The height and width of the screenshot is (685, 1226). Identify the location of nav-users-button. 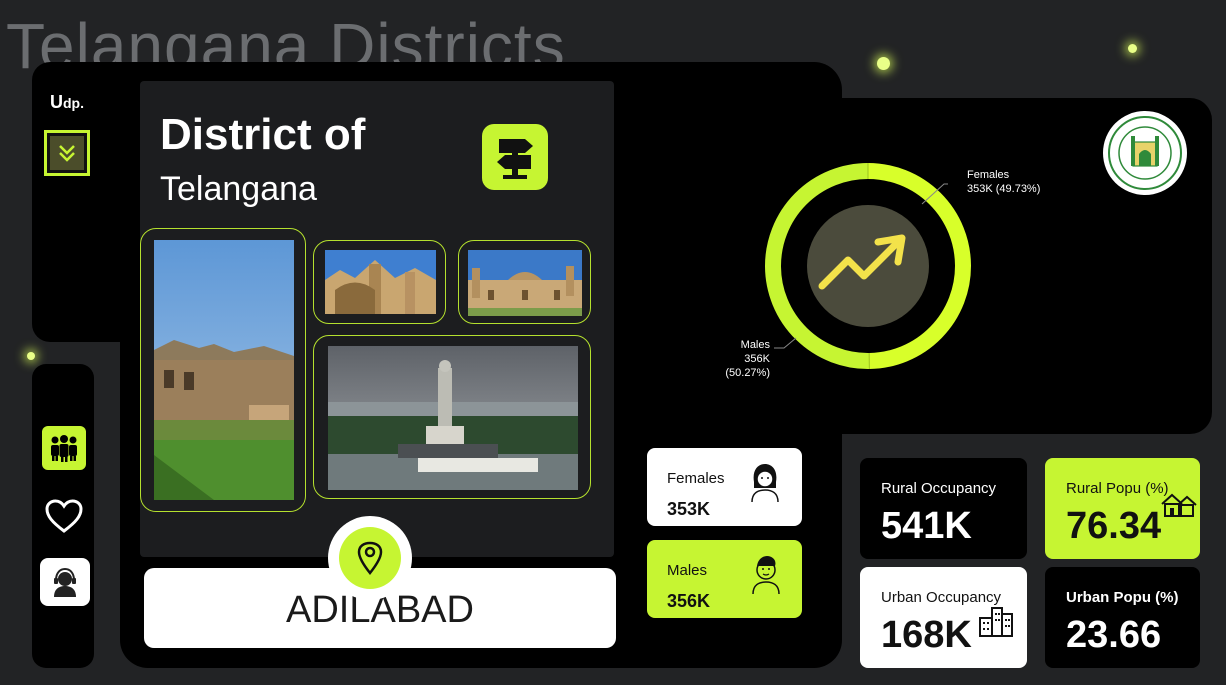
(64, 448).